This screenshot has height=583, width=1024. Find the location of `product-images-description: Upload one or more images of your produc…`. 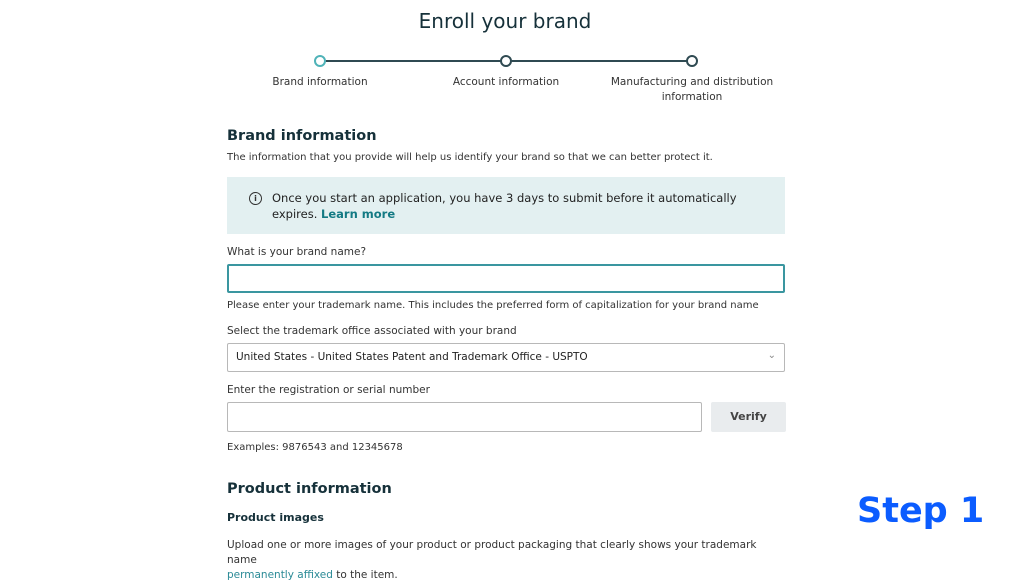

product-images-description: Upload one or more images of your produc… is located at coordinates (507, 560).